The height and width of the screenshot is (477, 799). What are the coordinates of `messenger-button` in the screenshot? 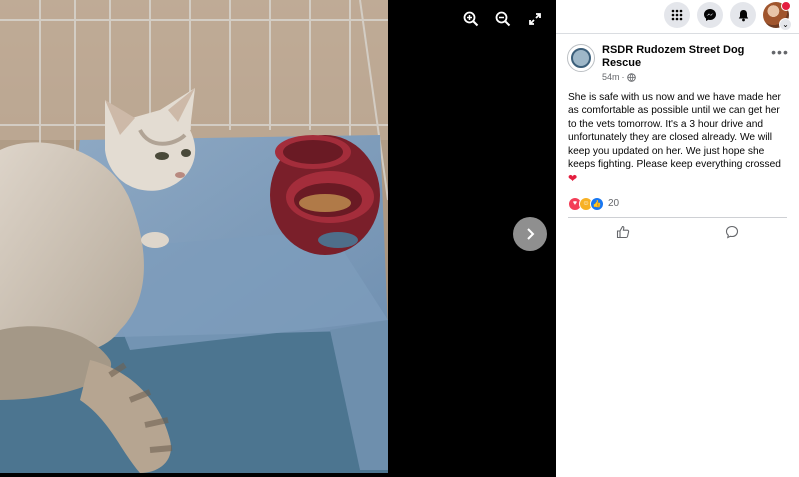 It's located at (710, 15).